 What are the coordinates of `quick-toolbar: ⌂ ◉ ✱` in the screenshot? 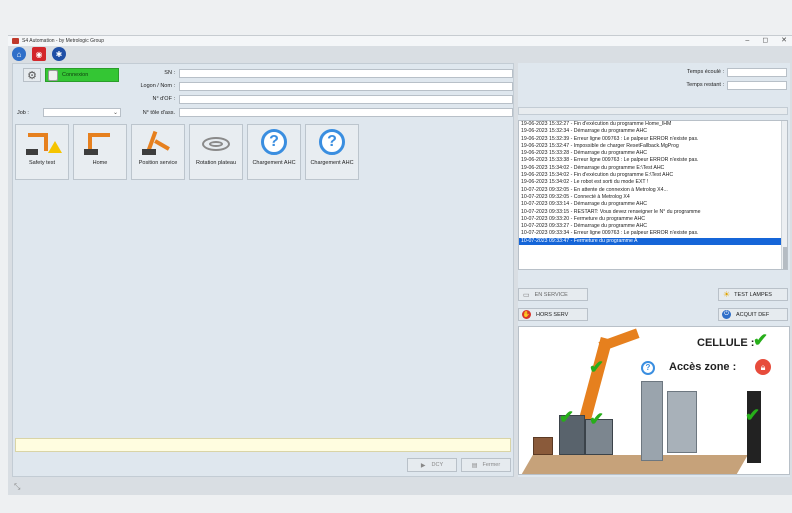 It's located at (39, 54).